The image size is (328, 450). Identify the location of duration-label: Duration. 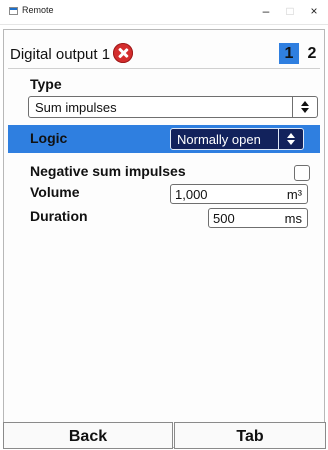
(59, 216).